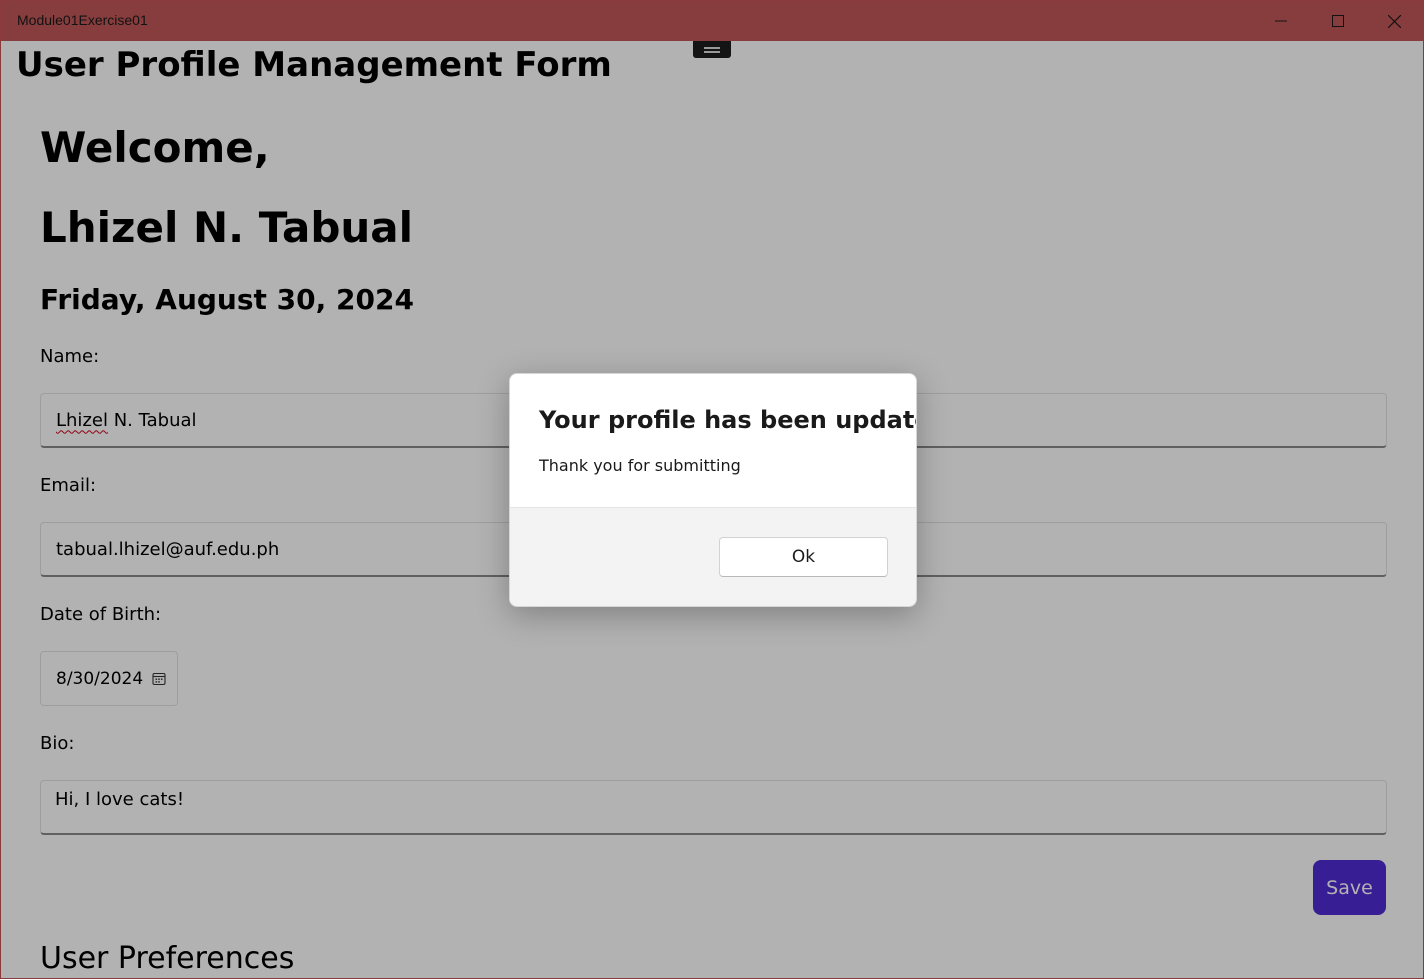 Image resolution: width=1424 pixels, height=979 pixels. I want to click on minimize-icon, so click(1280, 21).